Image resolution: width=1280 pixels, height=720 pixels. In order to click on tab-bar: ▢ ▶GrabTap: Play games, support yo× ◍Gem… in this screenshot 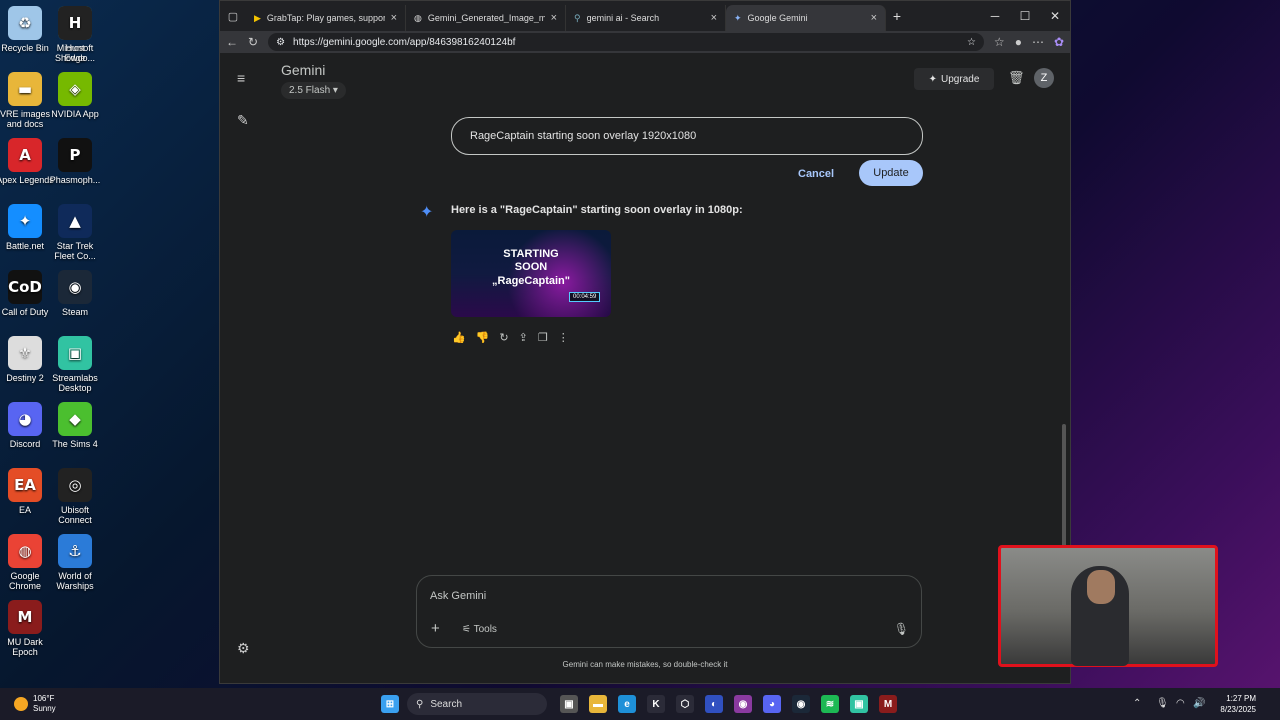, I will do `click(645, 16)`.